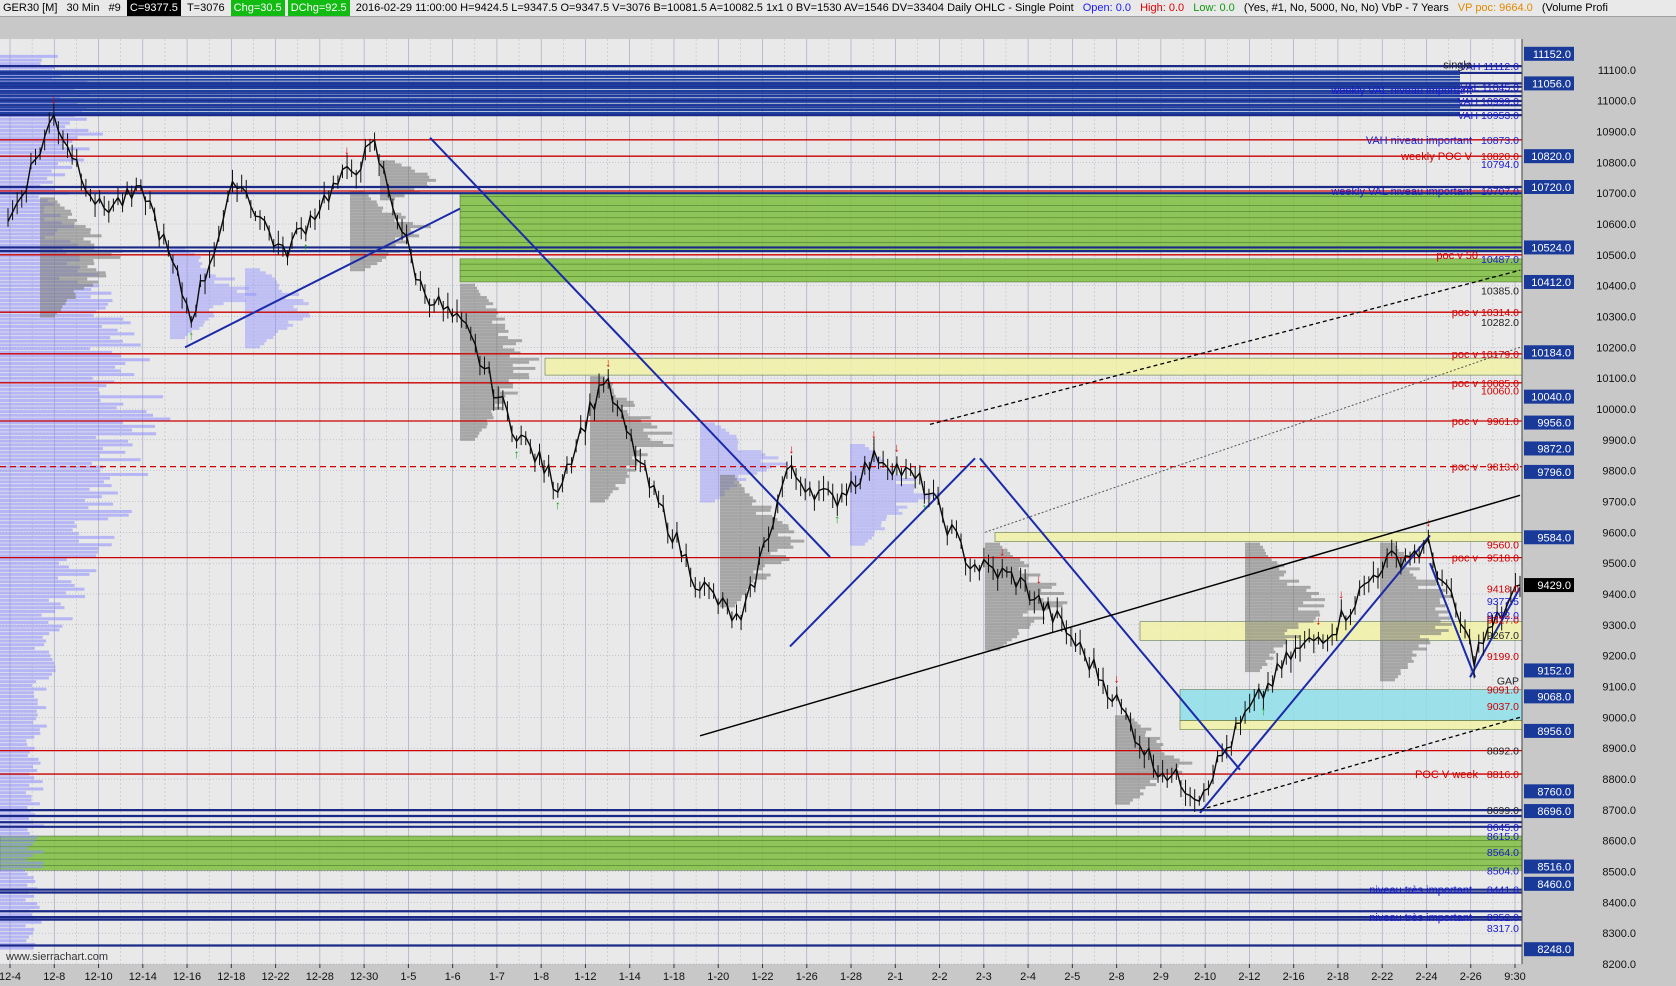 This screenshot has height=986, width=1676. What do you see at coordinates (1554, 732) in the screenshot?
I see `price-badge-label: 8956.0` at bounding box center [1554, 732].